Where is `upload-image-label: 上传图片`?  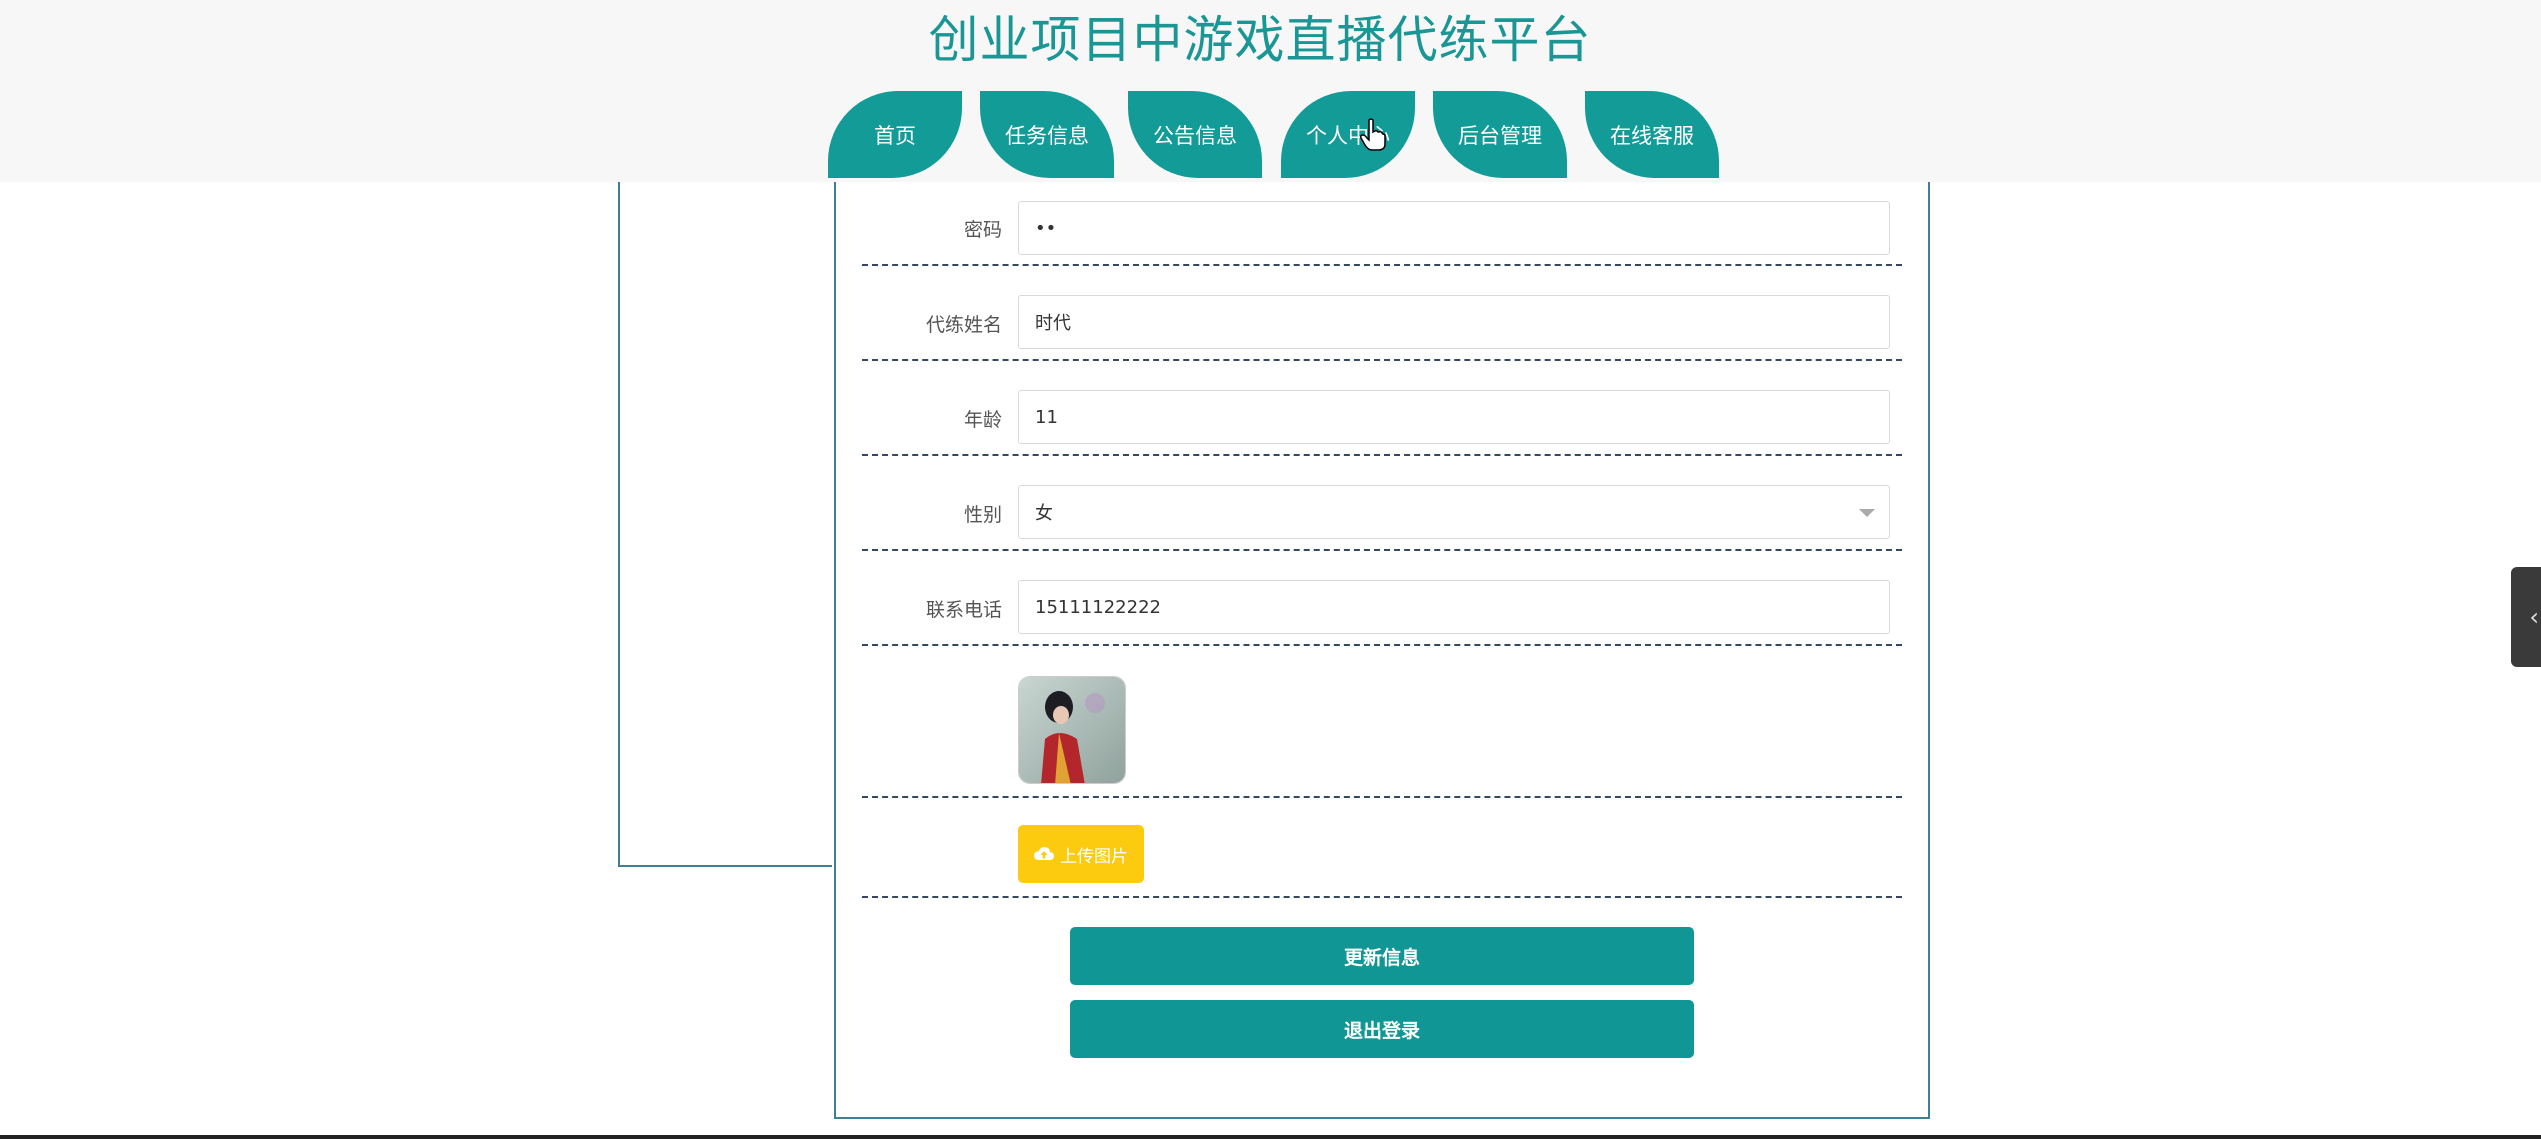 upload-image-label: 上传图片 is located at coordinates (1094, 856).